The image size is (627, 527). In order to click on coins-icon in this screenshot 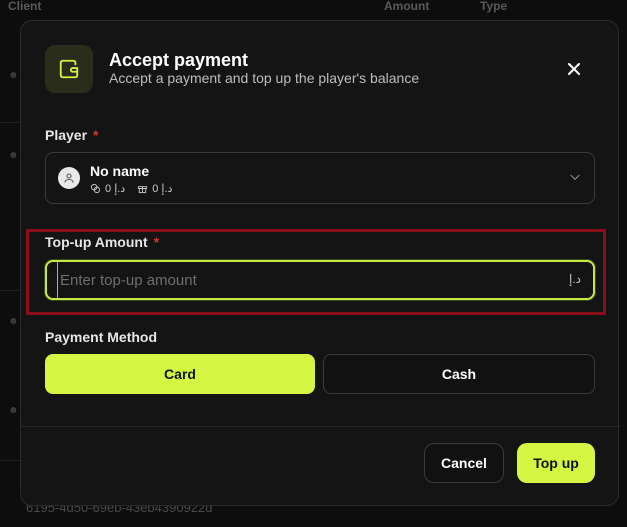, I will do `click(95, 188)`.